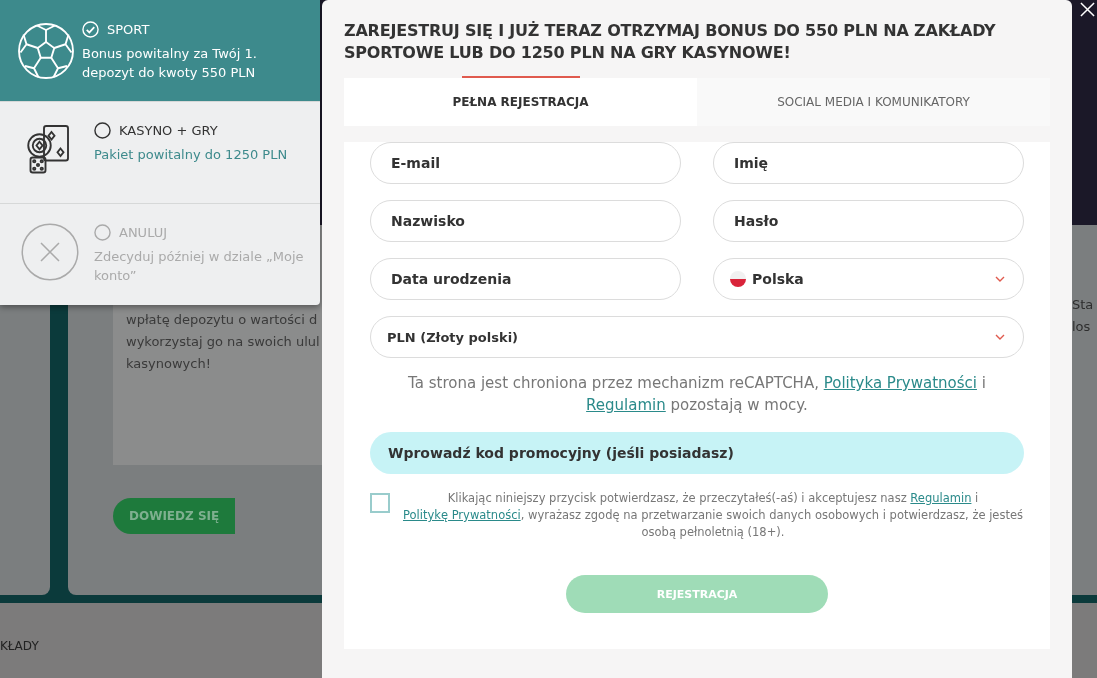  Describe the element at coordinates (199, 266) in the screenshot. I see `option-description: Zdecyduj później w dziale „Moje konto”` at that location.